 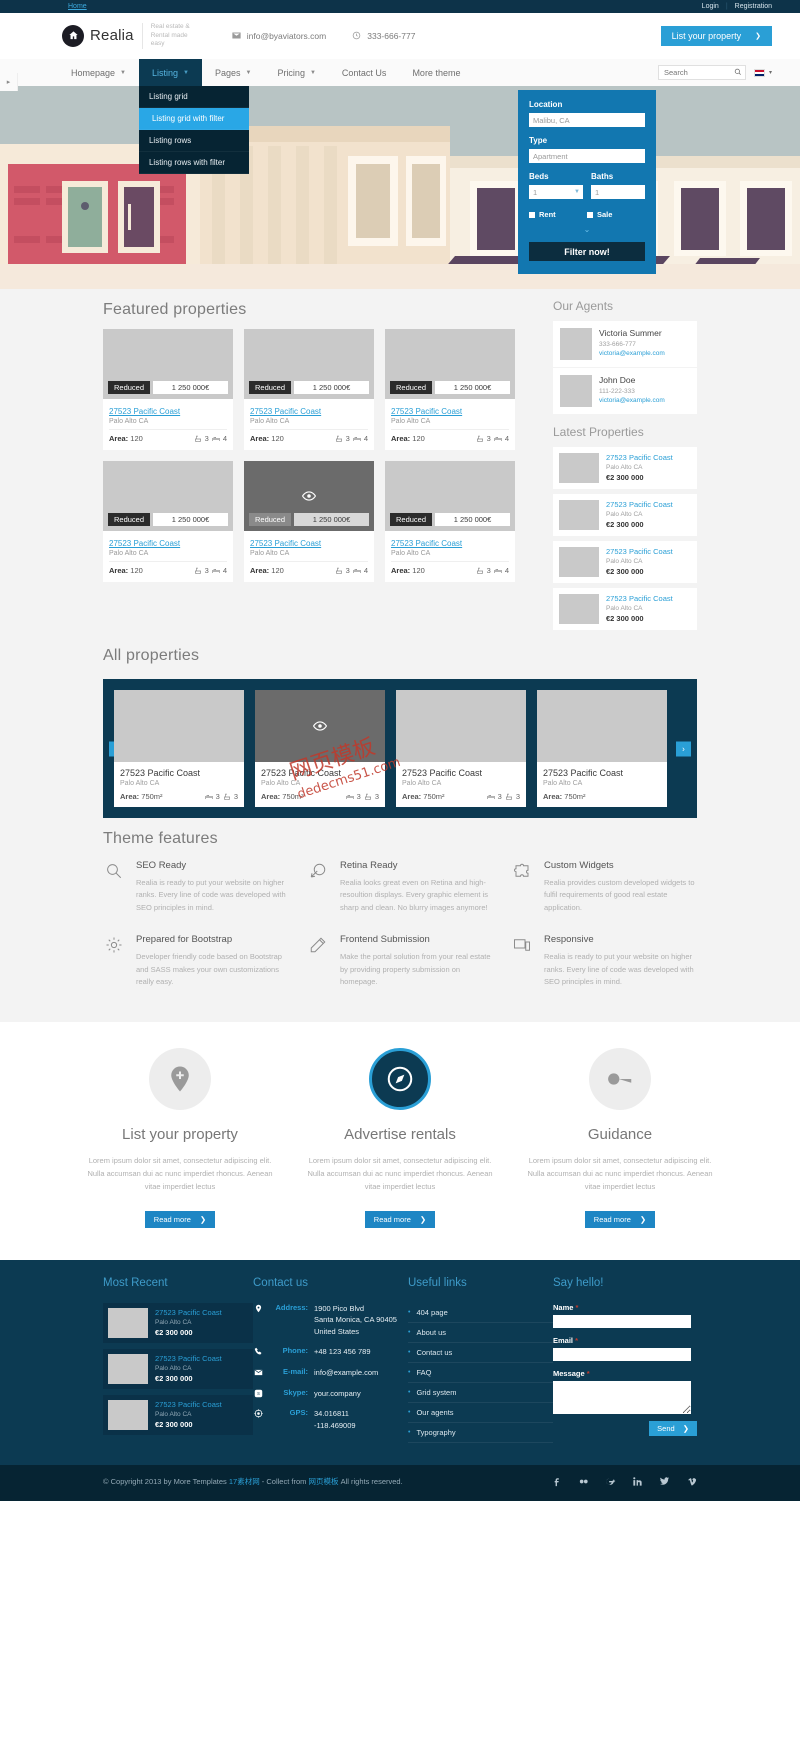 I want to click on nav-item-homepage: Homepage ▼, so click(x=98, y=72).